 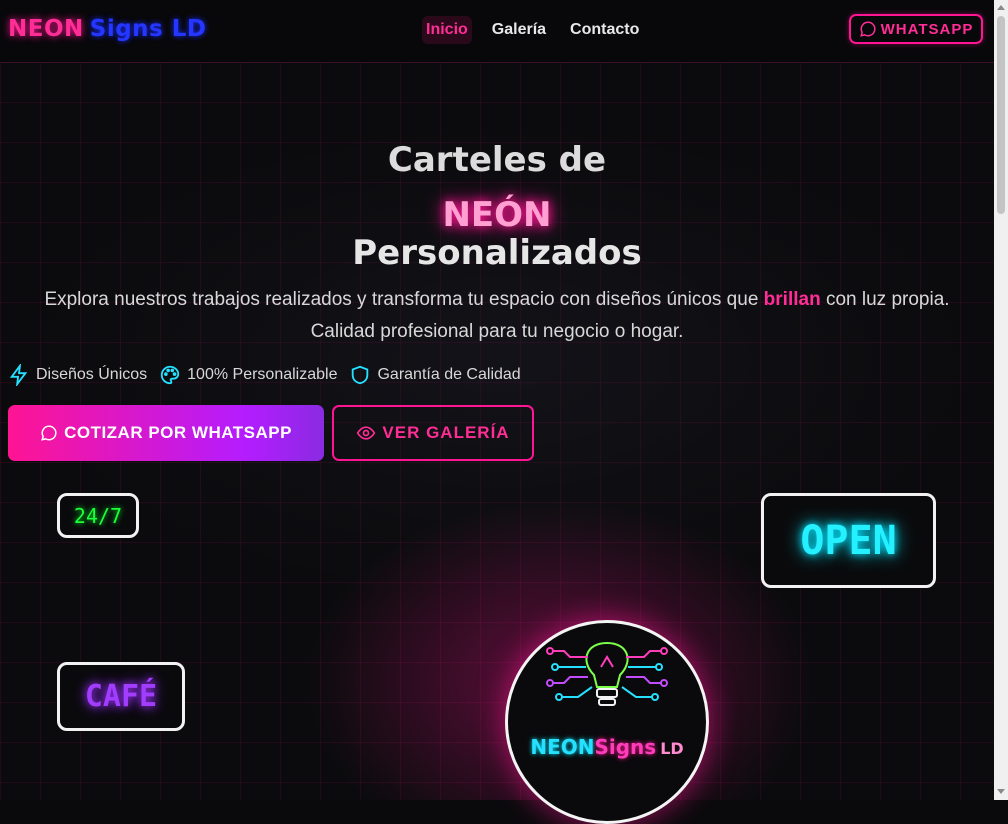 I want to click on lightning-icon, so click(x=18, y=375).